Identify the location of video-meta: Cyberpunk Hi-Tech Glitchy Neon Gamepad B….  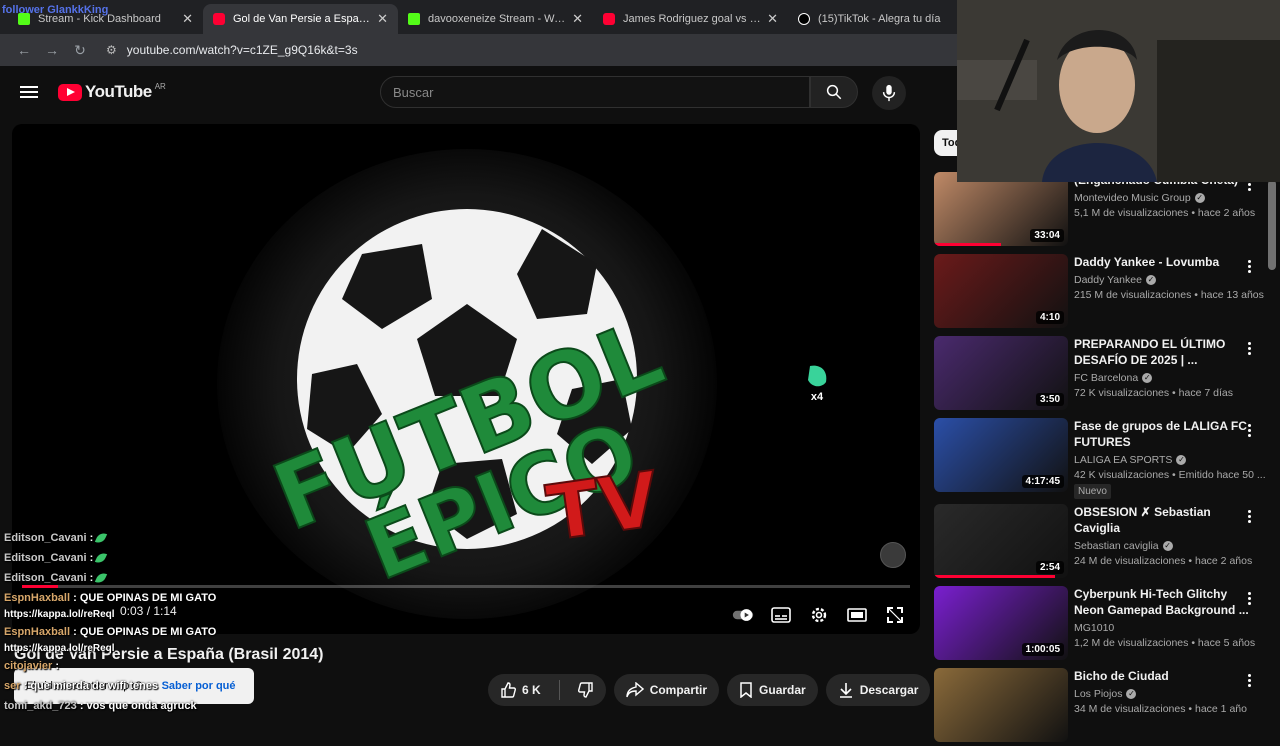
(1164, 617).